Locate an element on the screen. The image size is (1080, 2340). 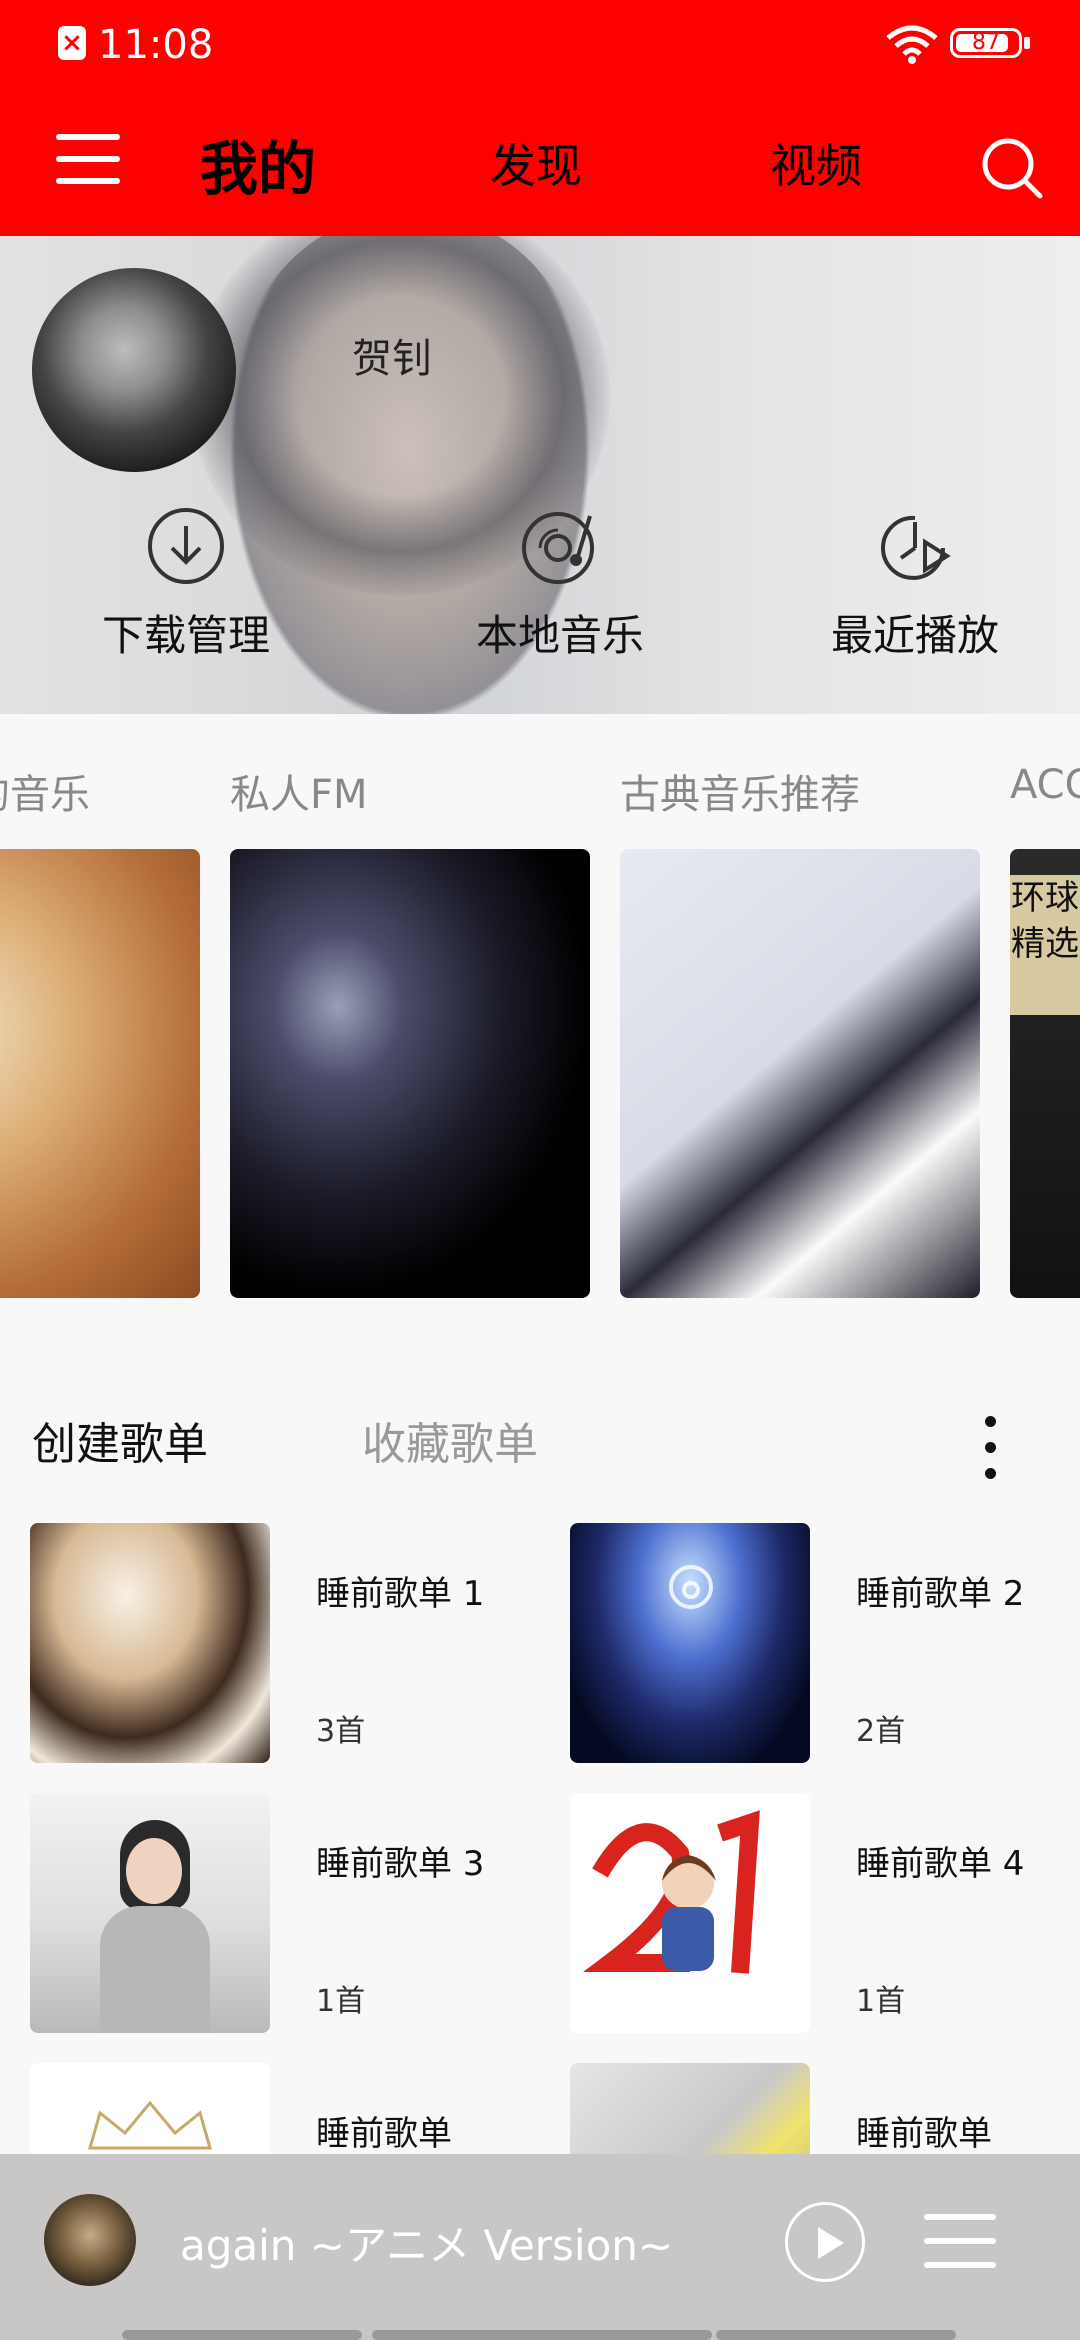
playlist-name-4: 睡前歌单 4 is located at coordinates (946, 1864).